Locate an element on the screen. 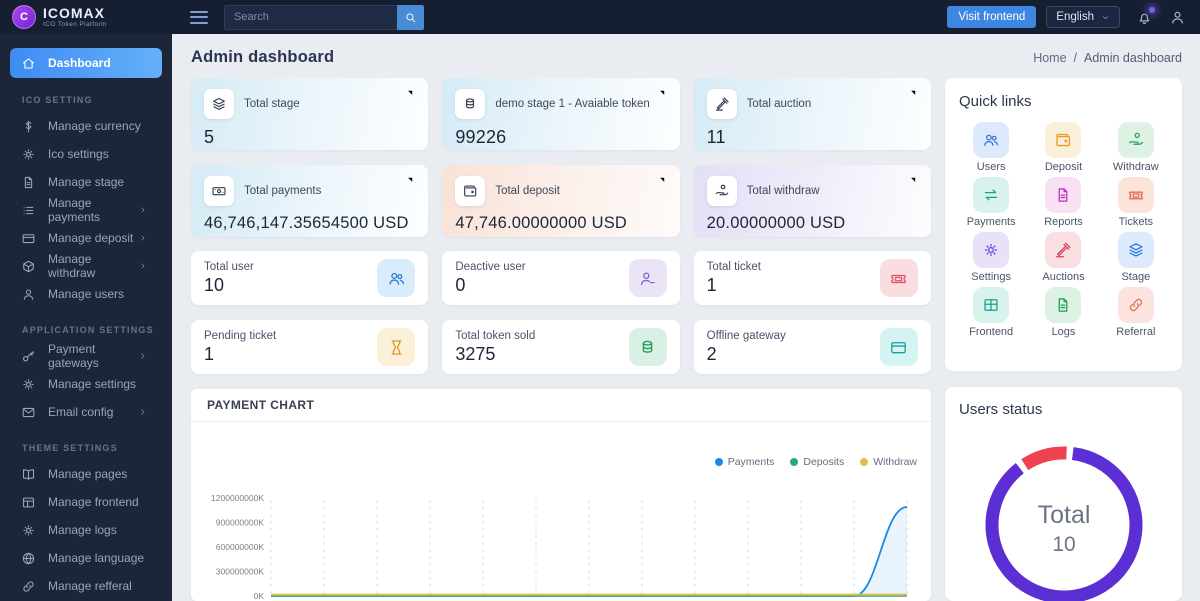 Image resolution: width=1200 pixels, height=601 pixels. stat-card-total-payments: Total payments 46,746,147.35654500 USD is located at coordinates (310, 201).